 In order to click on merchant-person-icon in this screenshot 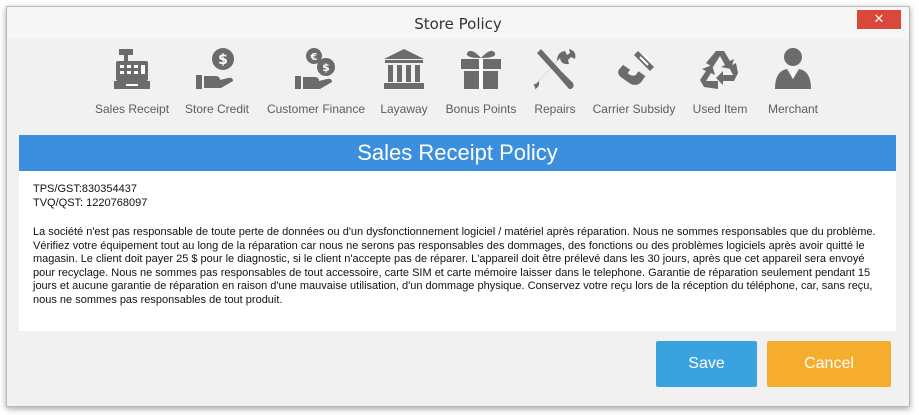, I will do `click(793, 68)`.